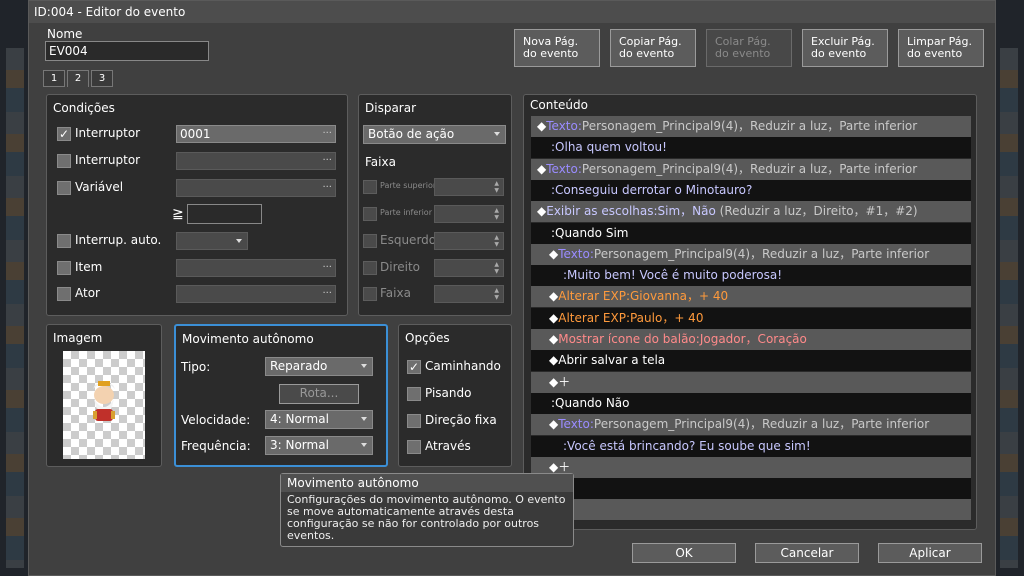  What do you see at coordinates (469, 187) in the screenshot?
I see `range-spinner-0: ▲ ▼` at bounding box center [469, 187].